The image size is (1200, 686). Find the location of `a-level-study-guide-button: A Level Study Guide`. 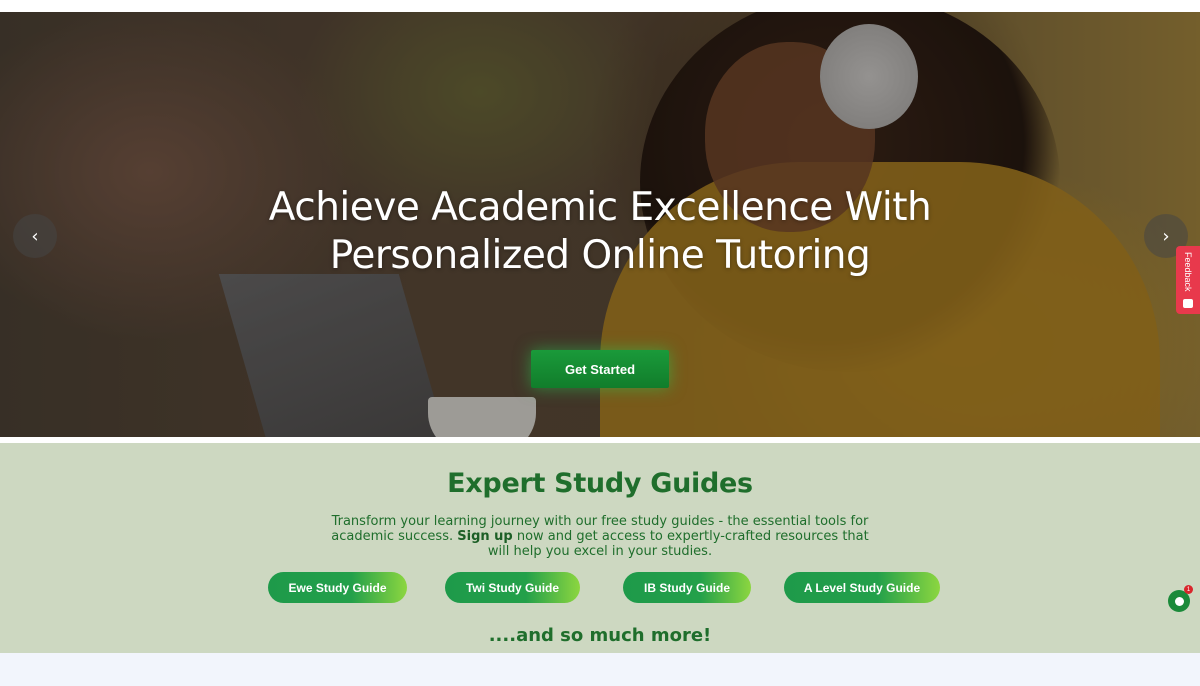

a-level-study-guide-button: A Level Study Guide is located at coordinates (862, 587).